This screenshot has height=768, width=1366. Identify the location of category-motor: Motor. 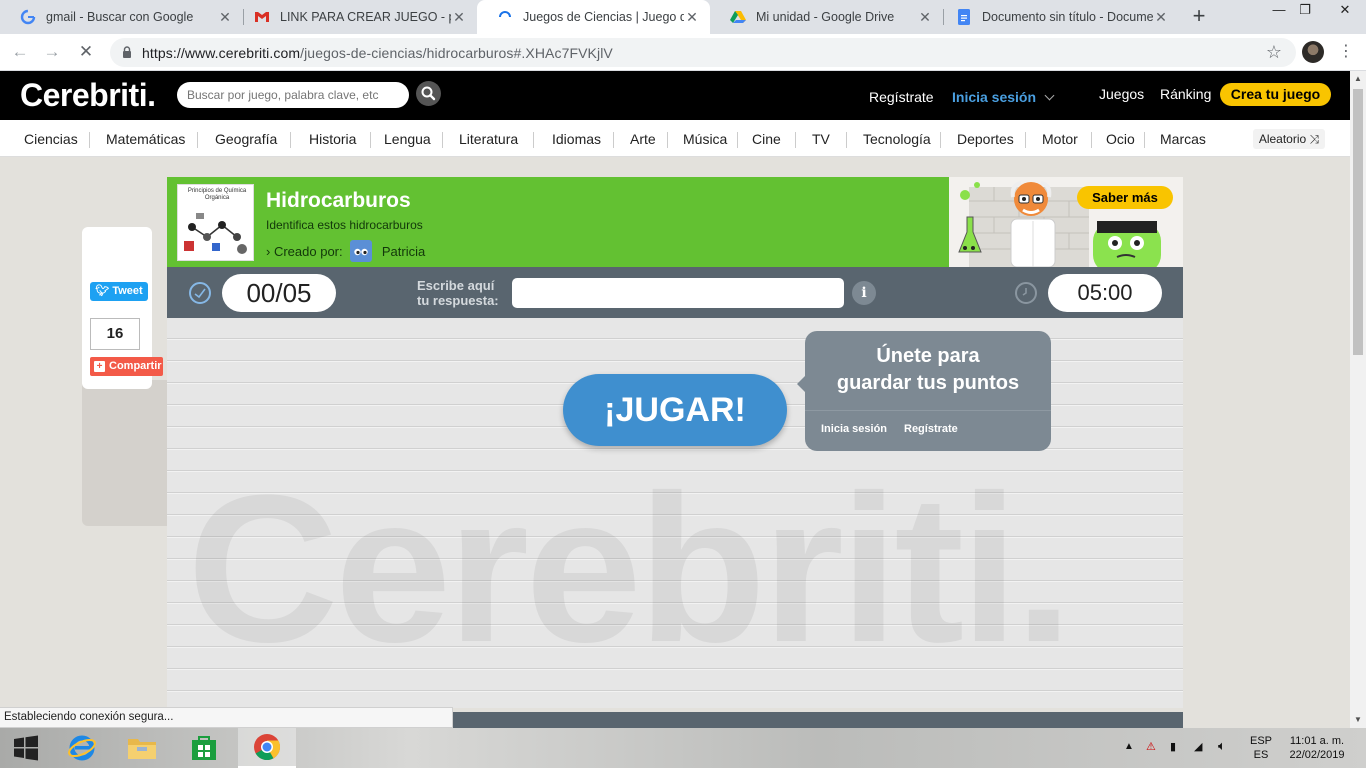
(1060, 139).